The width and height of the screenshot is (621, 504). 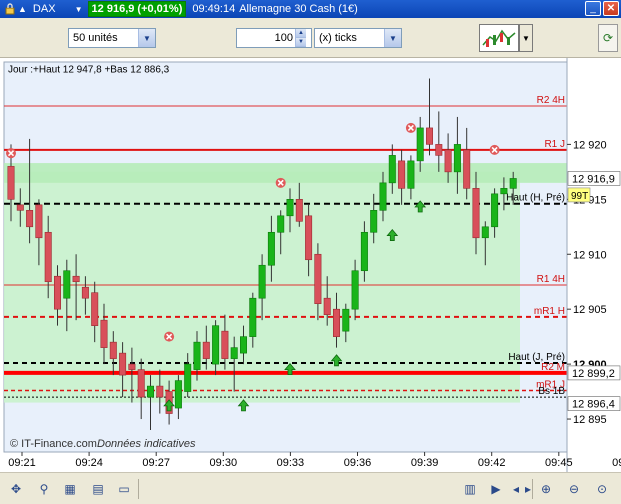 What do you see at coordinates (124, 489) in the screenshot?
I see `layers-icon: ▭` at bounding box center [124, 489].